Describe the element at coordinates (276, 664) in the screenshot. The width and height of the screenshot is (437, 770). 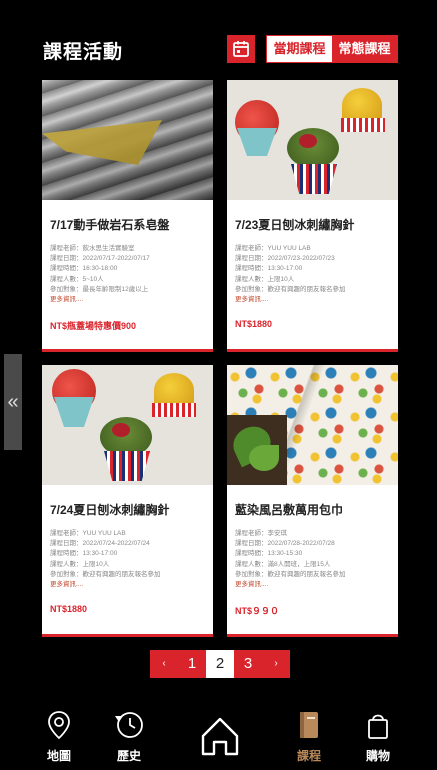
I see `next-page-button: ›` at that location.